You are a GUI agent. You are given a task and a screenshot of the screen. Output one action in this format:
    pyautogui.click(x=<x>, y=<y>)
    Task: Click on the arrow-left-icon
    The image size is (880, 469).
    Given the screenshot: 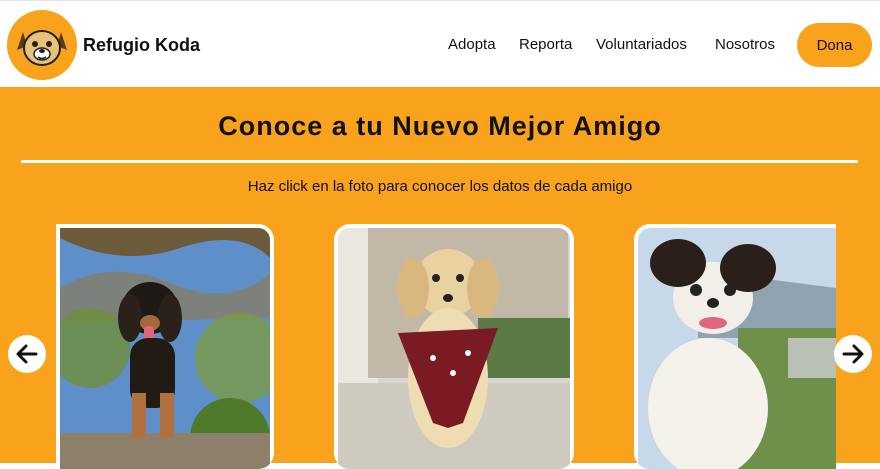 What is the action you would take?
    pyautogui.click(x=27, y=354)
    